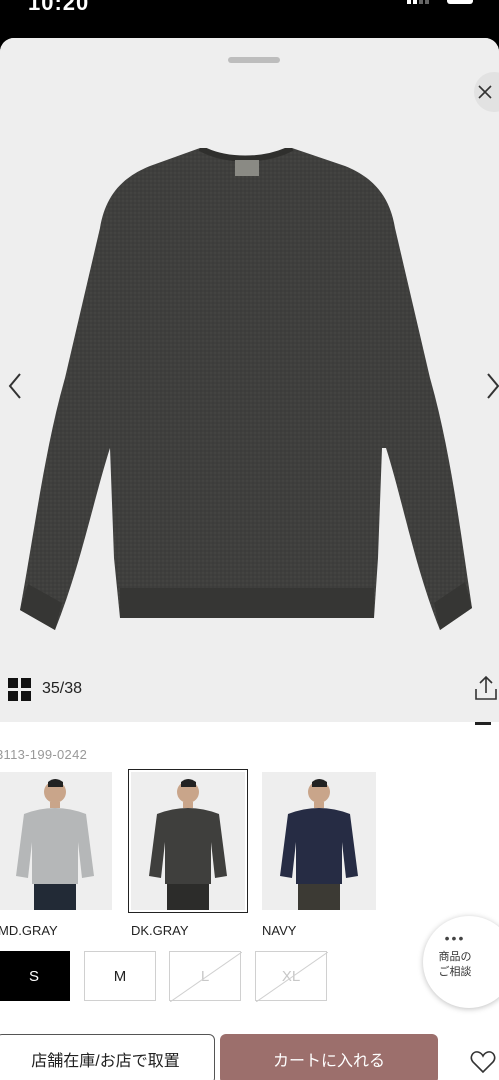 The width and height of the screenshot is (499, 1080). Describe the element at coordinates (20, 690) in the screenshot. I see `grid-view-icon` at that location.